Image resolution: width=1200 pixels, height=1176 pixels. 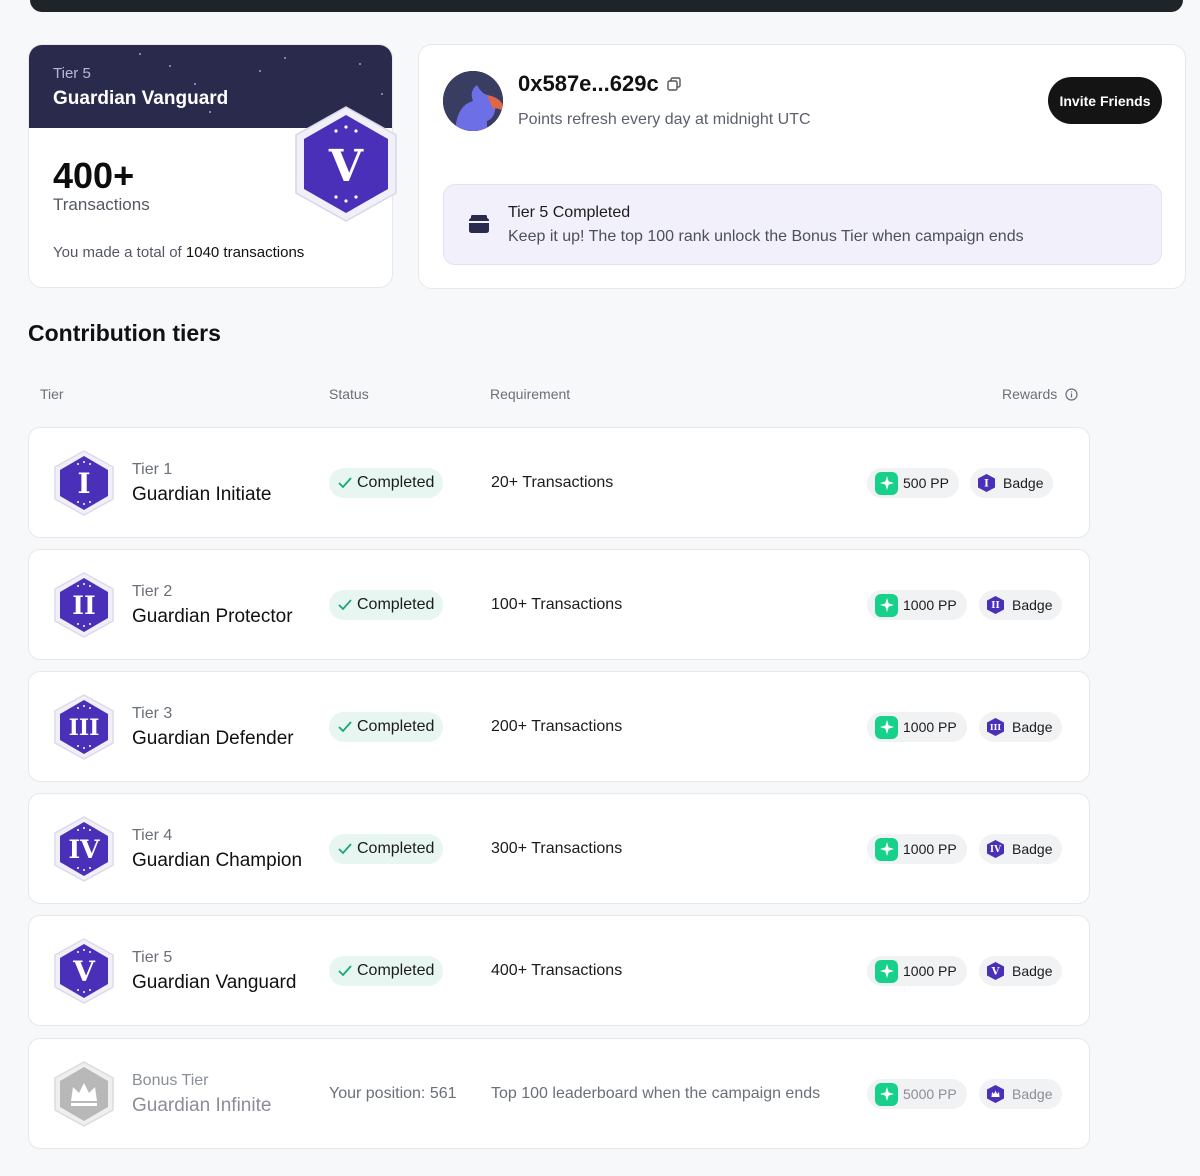 I want to click on tier-badge-icon: IV, so click(x=84, y=849).